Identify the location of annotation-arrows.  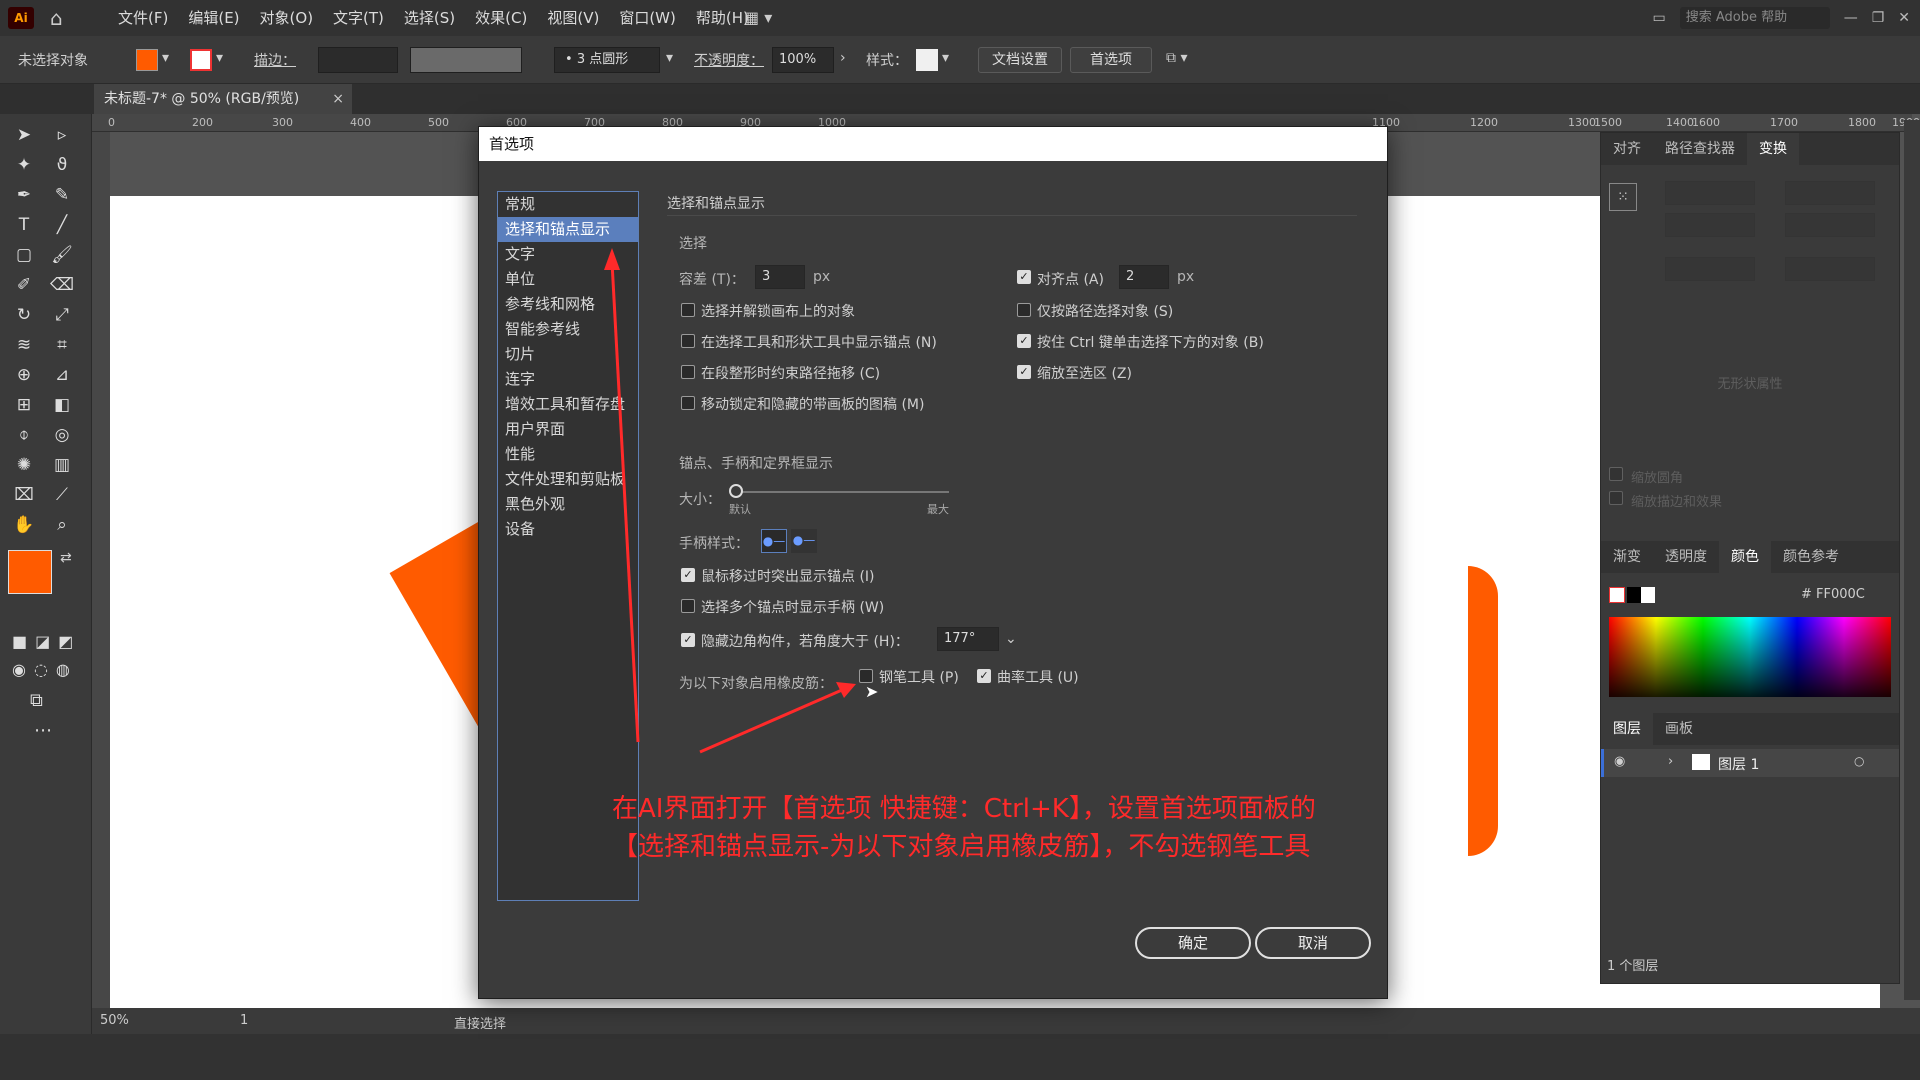
(730, 501).